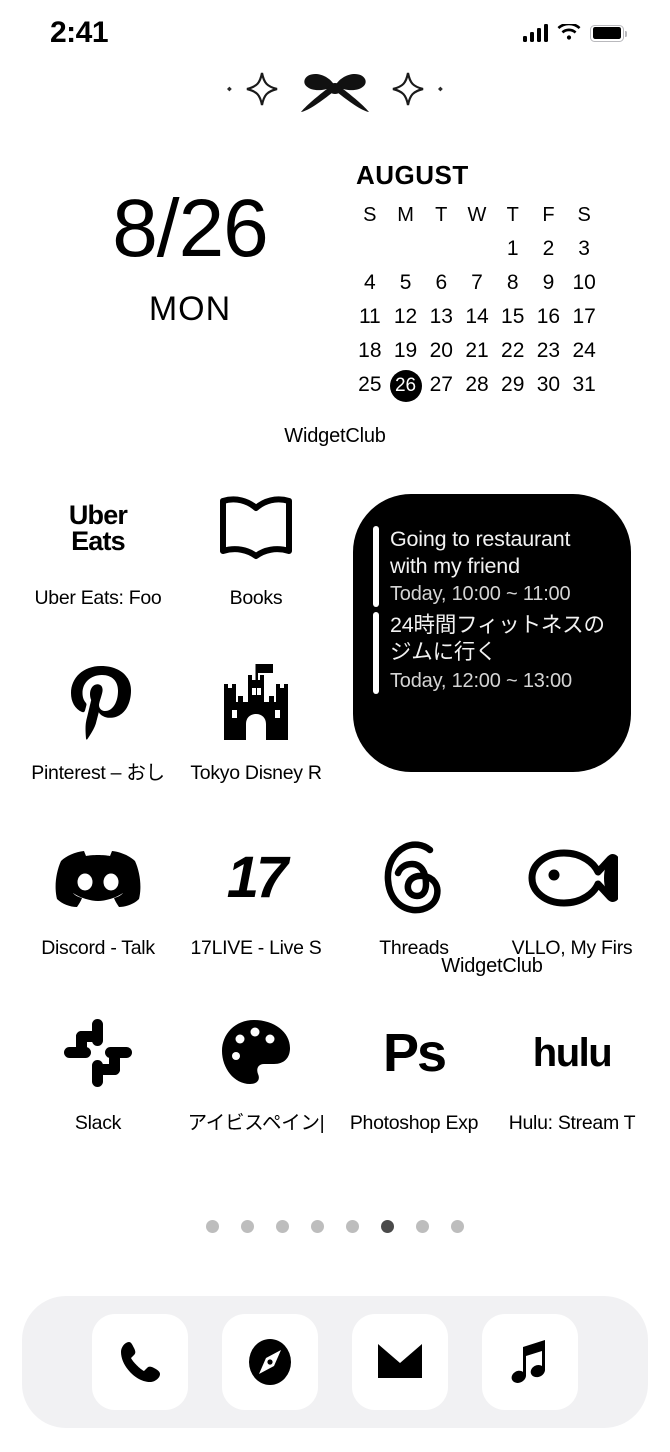 The width and height of the screenshot is (670, 1452). I want to click on books-icon, so click(256, 528).